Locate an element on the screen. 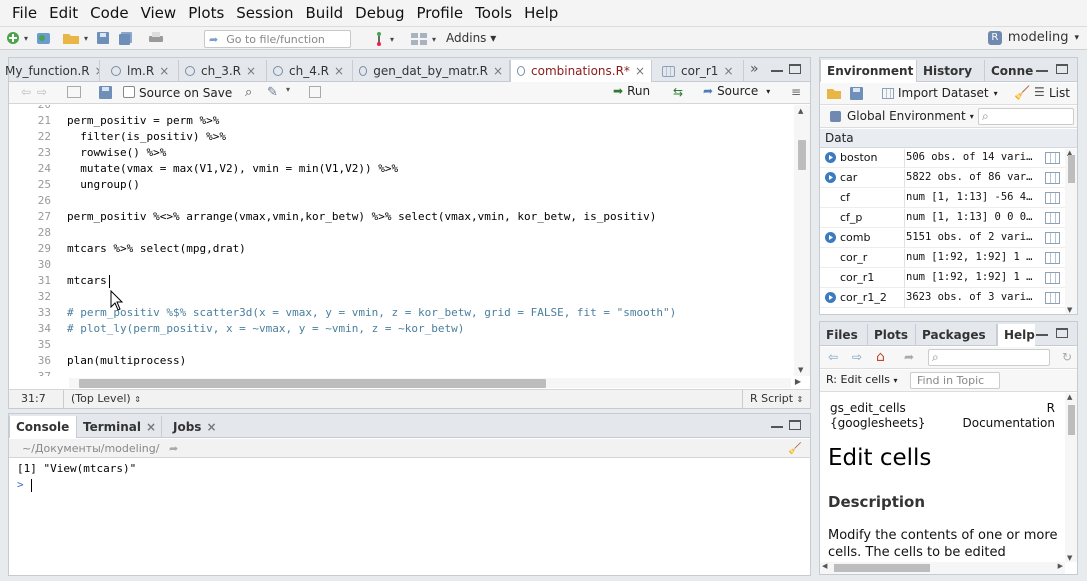  source-button: ➦ Source ▾ is located at coordinates (736, 91).